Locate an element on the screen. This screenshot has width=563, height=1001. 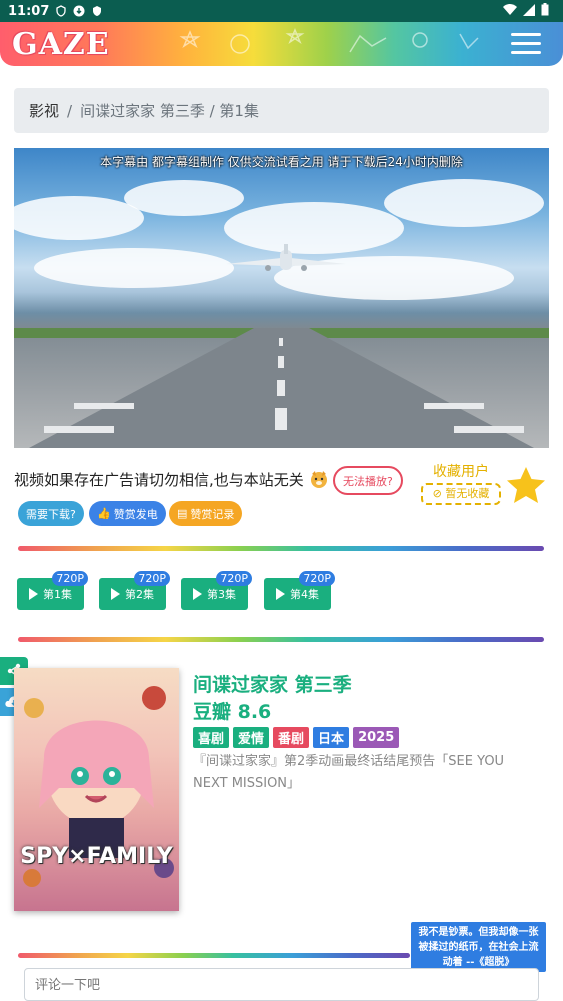
video-subtitle: 本字幕由 都字幕组制作 仅供交流试看之用 请于下载后24小时内删除 is located at coordinates (281, 162).